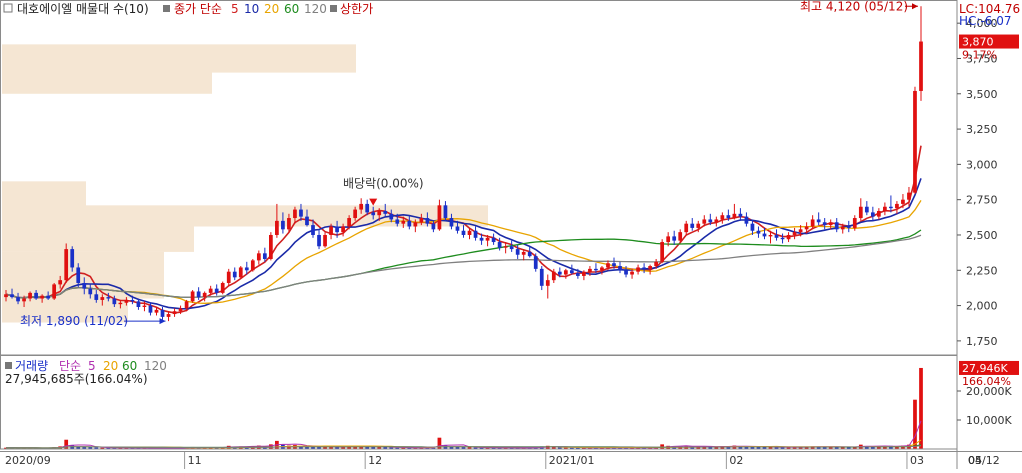 This screenshot has height=473, width=1022. Describe the element at coordinates (70, 366) in the screenshot. I see `legend-volume-ma-label: 단순` at that location.